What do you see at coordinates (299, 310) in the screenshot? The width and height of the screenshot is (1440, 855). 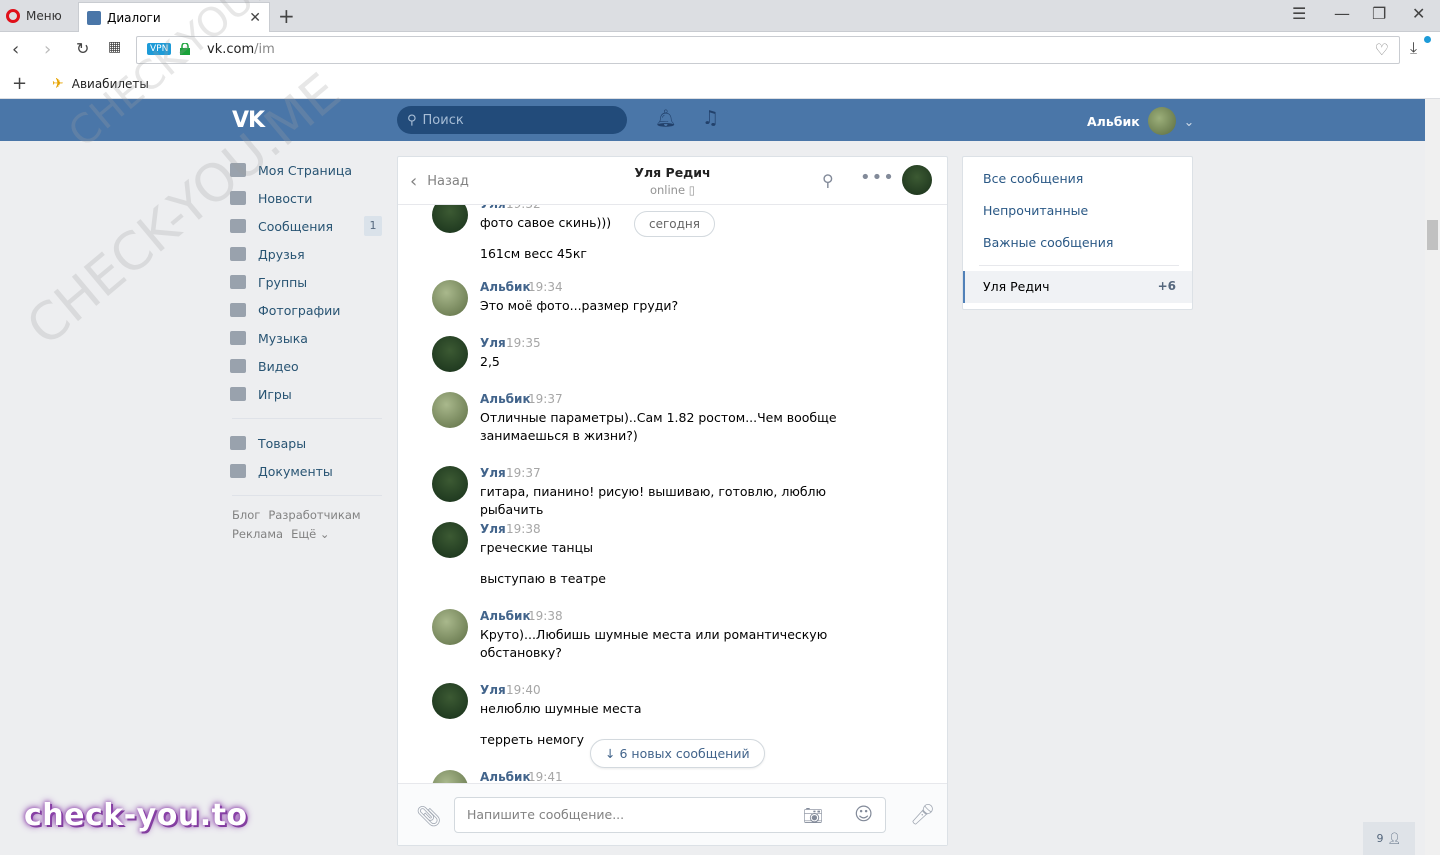 I see `sidebar-item-label: Фотографии` at bounding box center [299, 310].